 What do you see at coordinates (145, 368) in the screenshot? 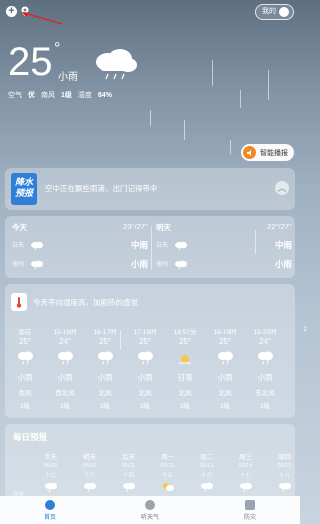
I see `hourly-item: 17-18时 25° 小雨 北风 2级` at bounding box center [145, 368].